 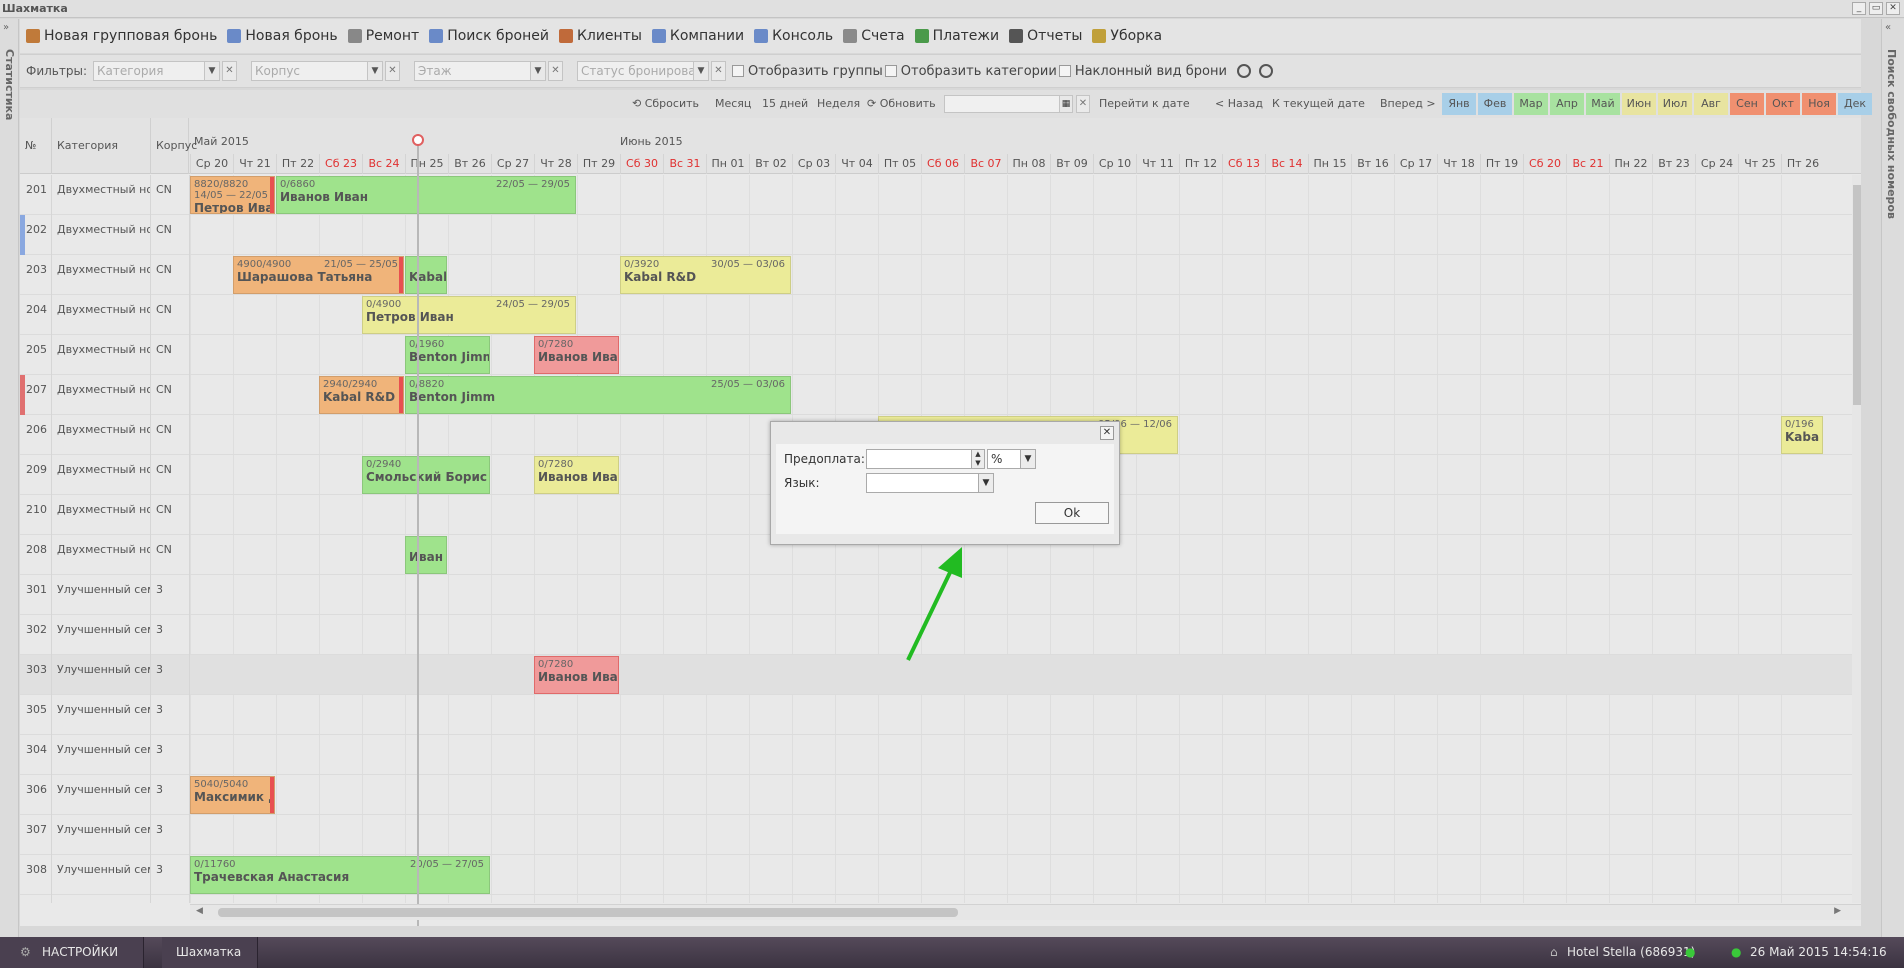 I want to click on month-button-11: Дек, so click(x=1855, y=104).